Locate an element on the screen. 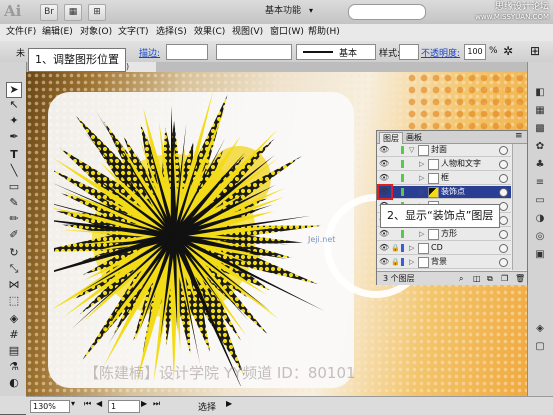  graphic-styles-icon: ▣ is located at coordinates (540, 255).